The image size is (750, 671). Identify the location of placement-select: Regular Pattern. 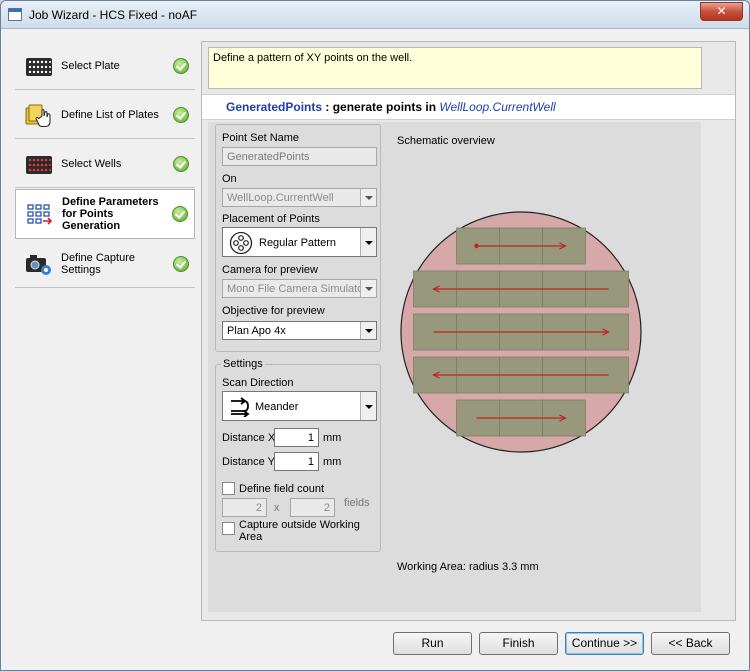
(299, 242).